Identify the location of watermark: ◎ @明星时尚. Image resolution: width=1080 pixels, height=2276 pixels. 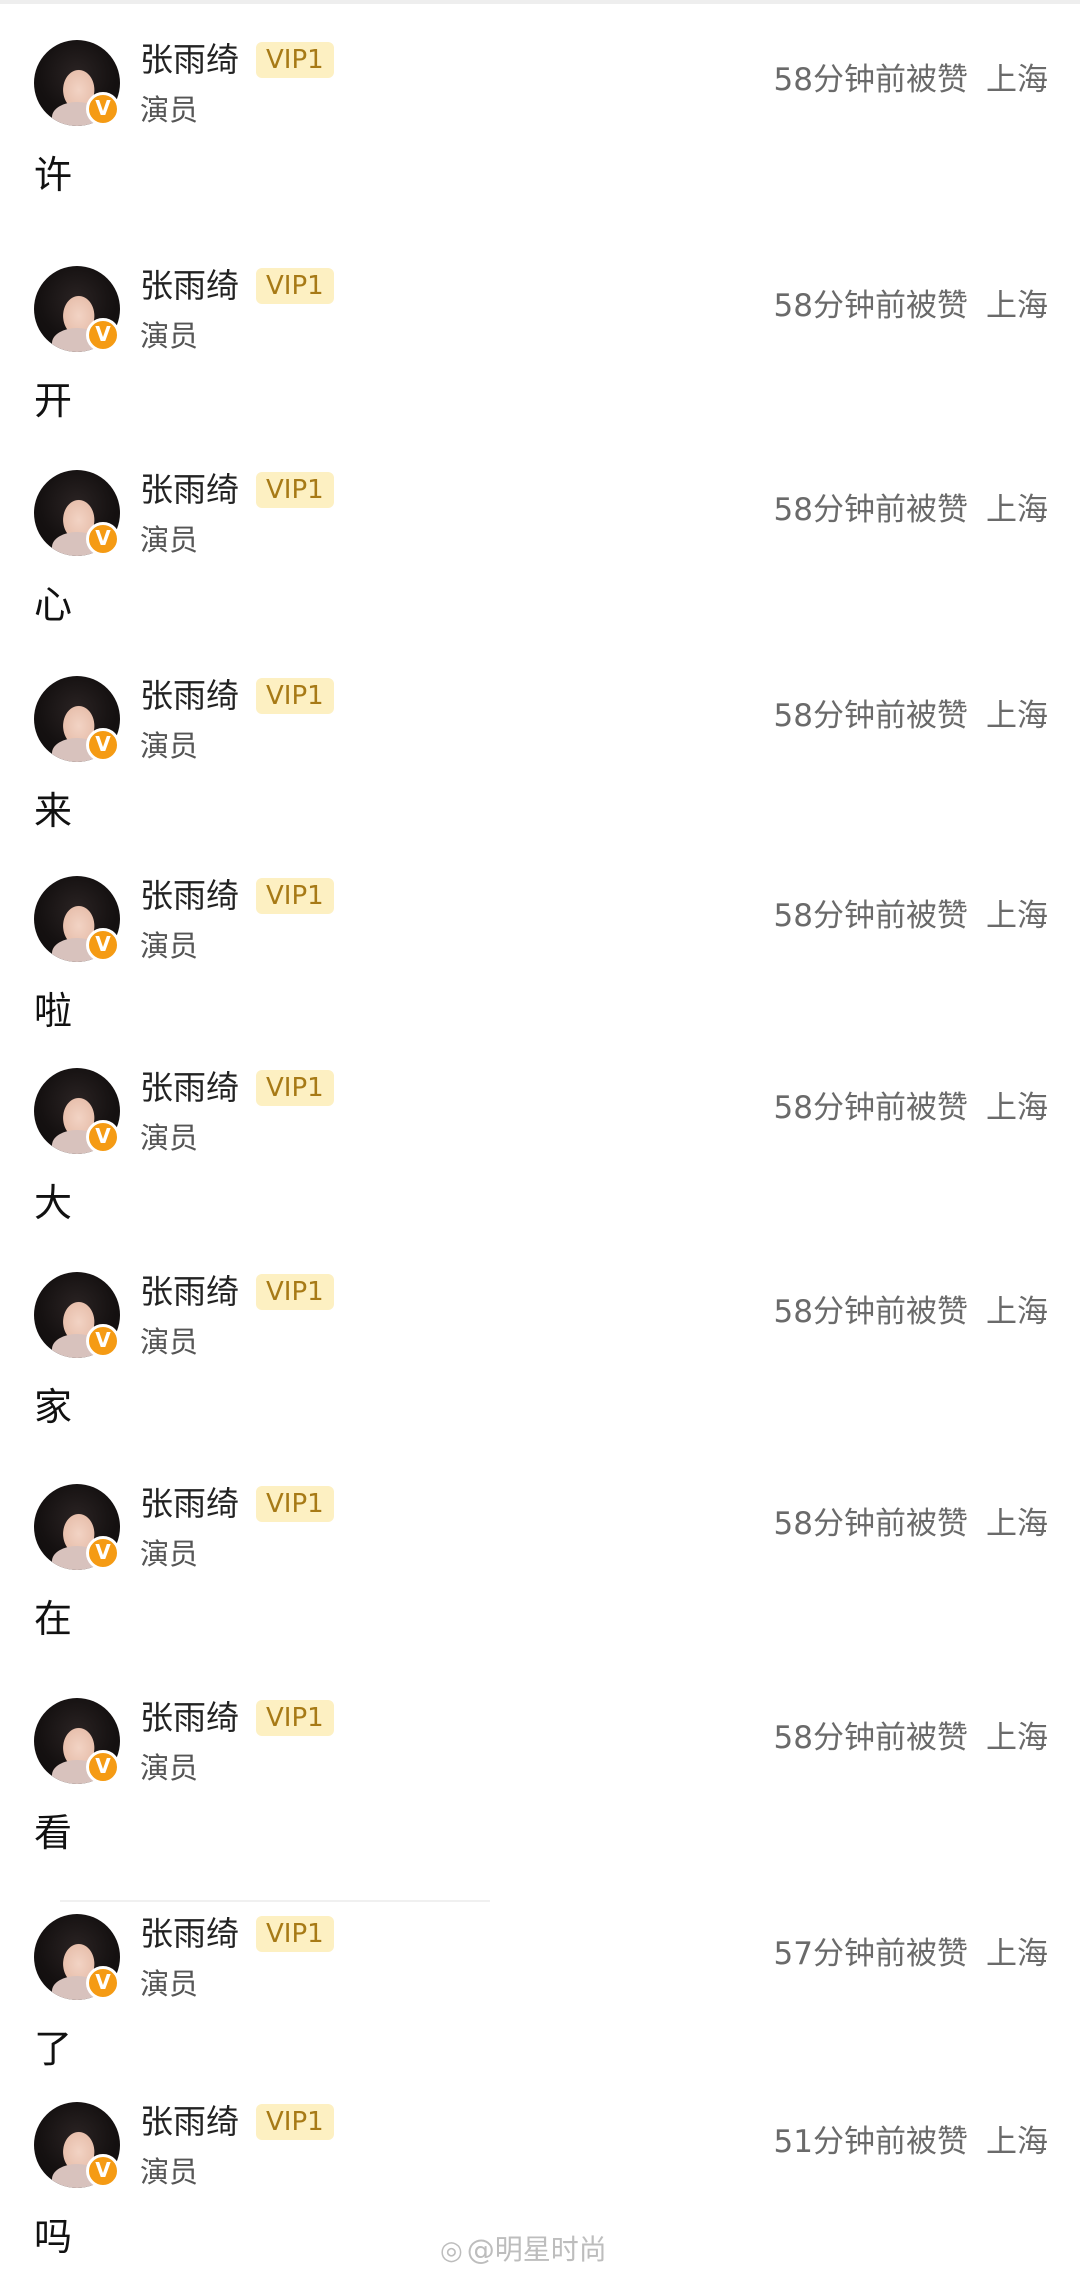
(523, 2250).